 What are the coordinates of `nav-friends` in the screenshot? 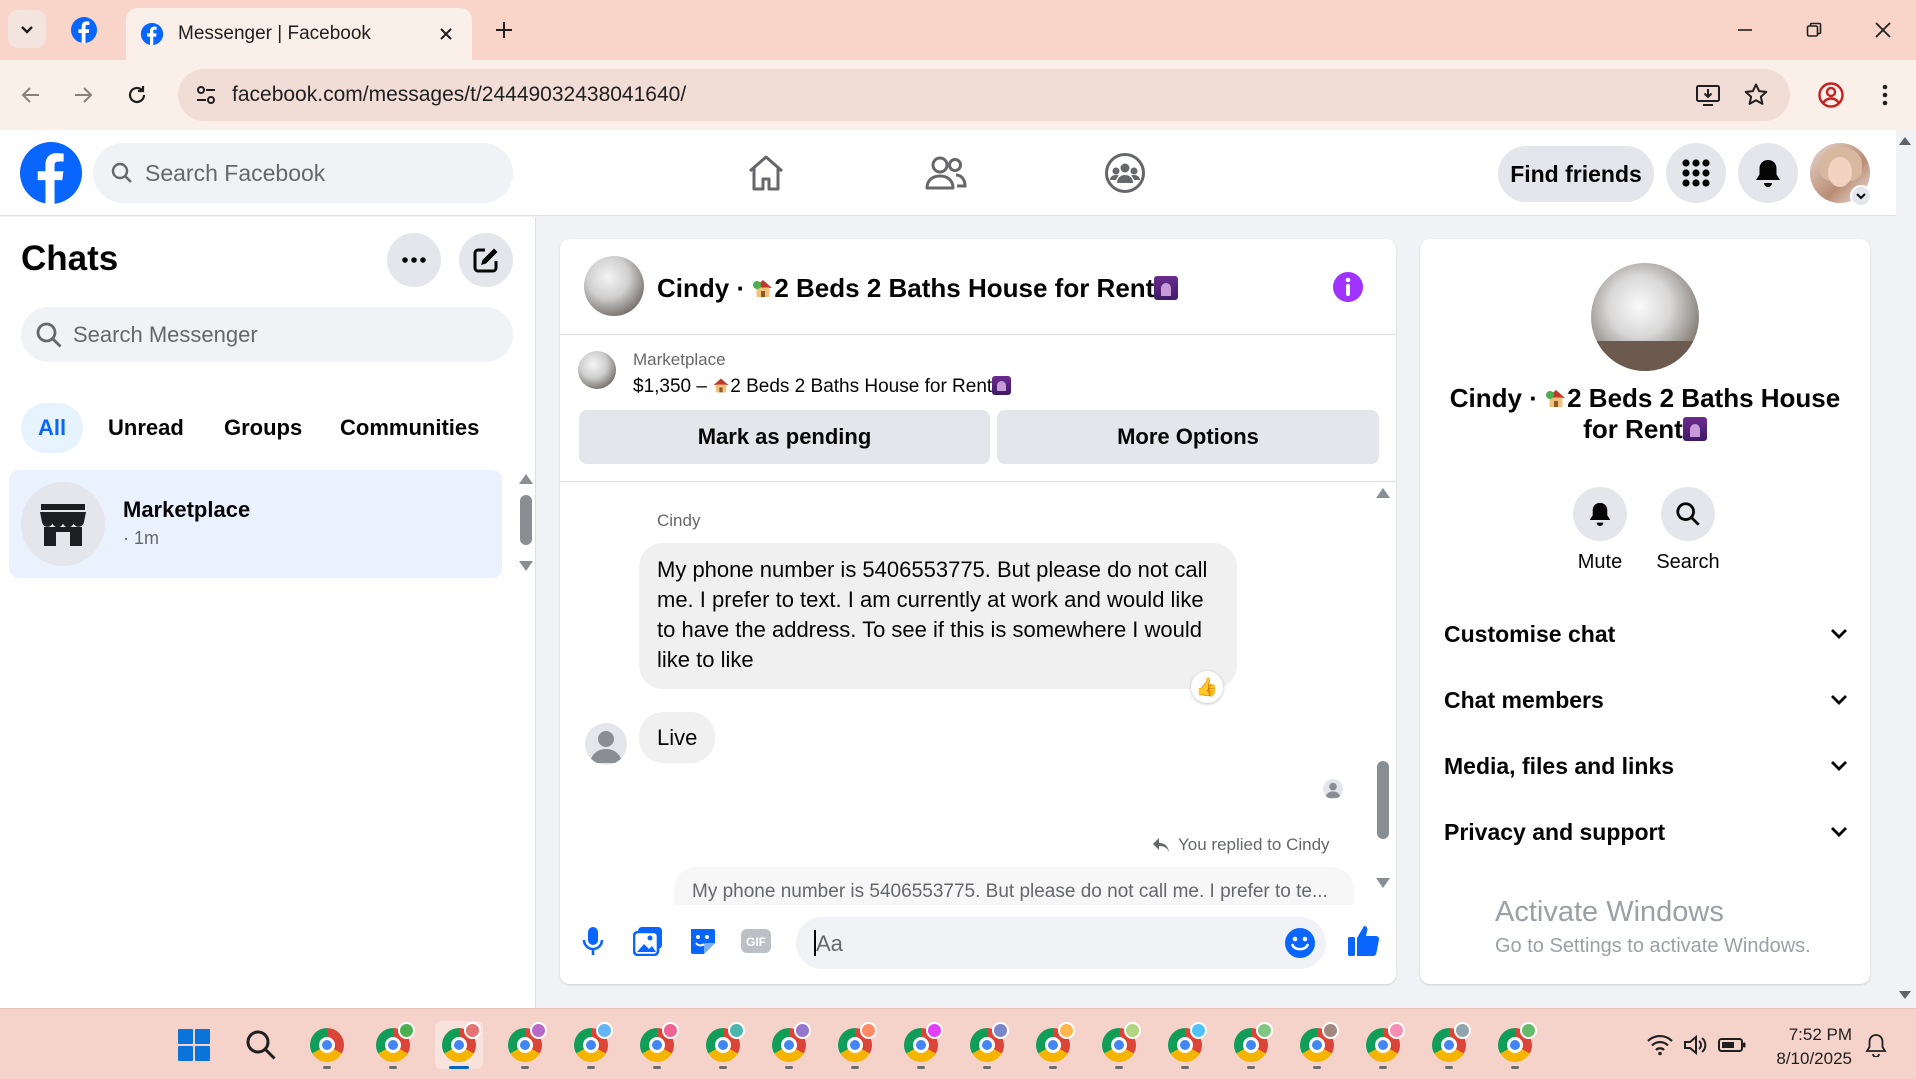 It's located at (946, 173).